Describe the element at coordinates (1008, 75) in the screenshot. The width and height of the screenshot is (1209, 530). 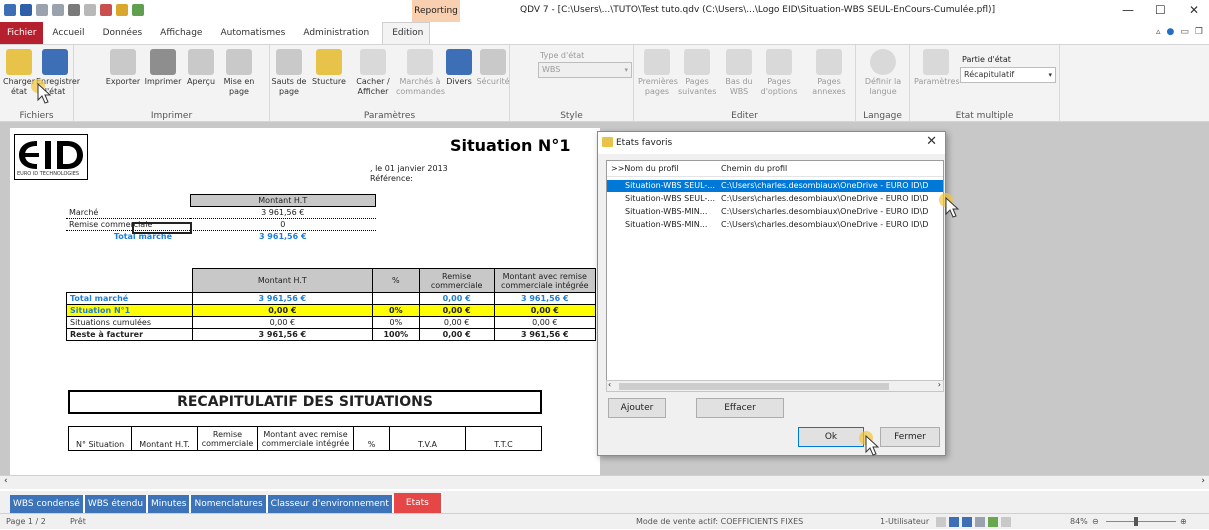
I see `partie-etat-select: Récapitulatif ▾` at that location.